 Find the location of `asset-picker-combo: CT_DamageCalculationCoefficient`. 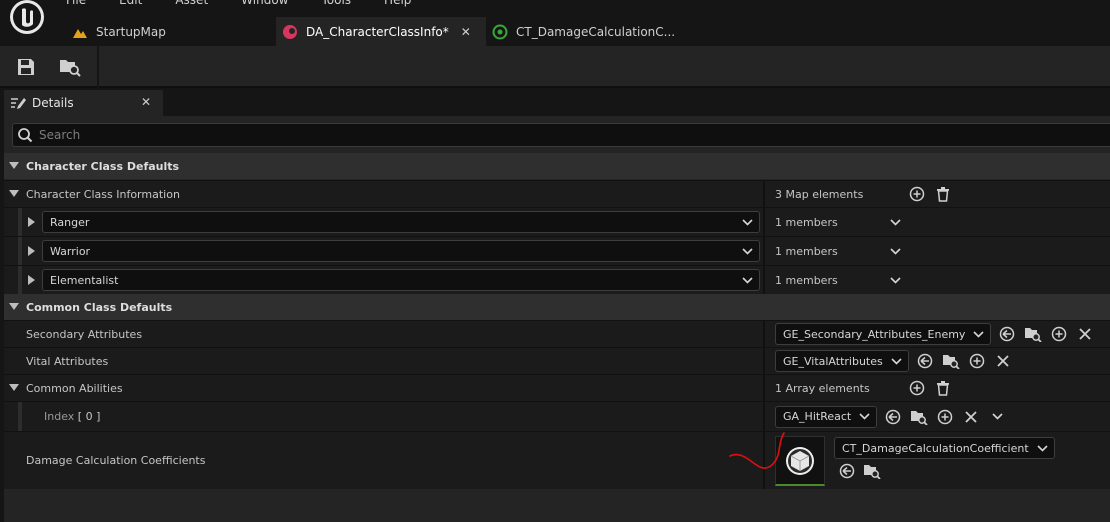

asset-picker-combo: CT_DamageCalculationCoefficient is located at coordinates (944, 448).